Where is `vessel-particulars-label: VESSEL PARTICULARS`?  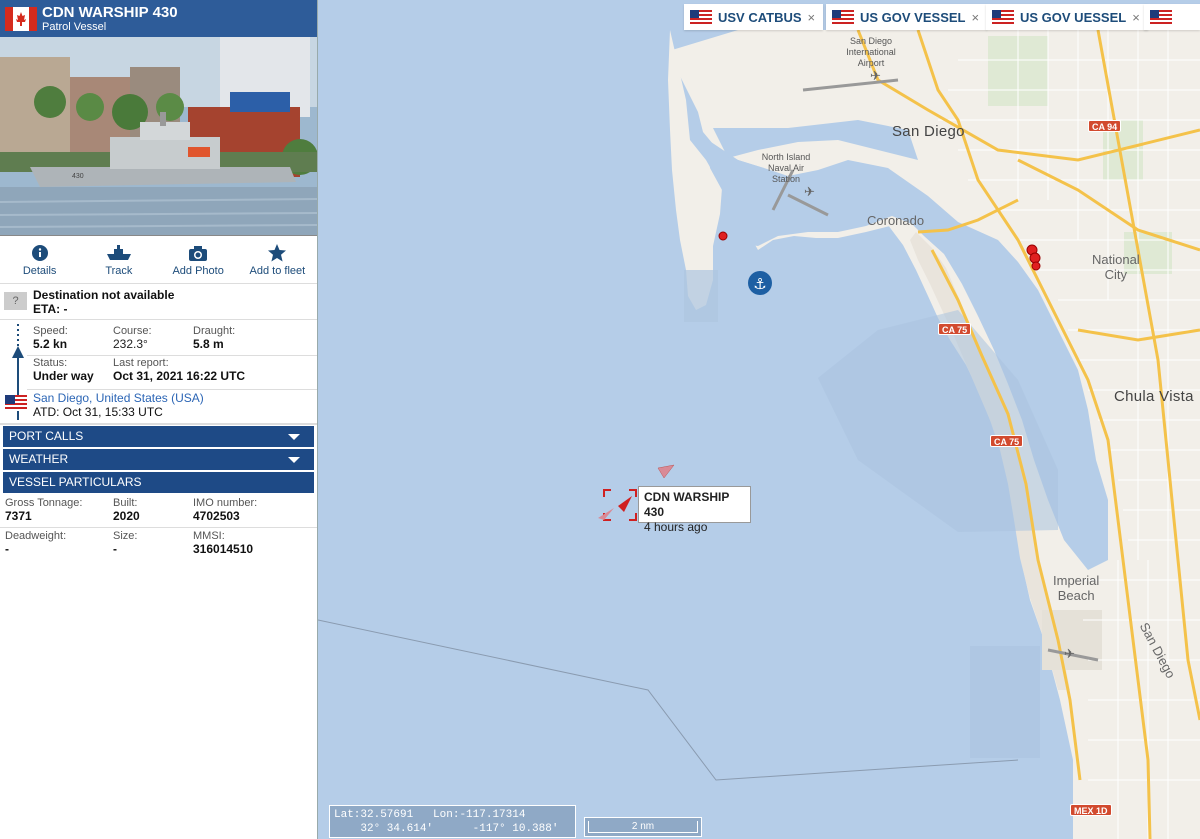 vessel-particulars-label: VESSEL PARTICULARS is located at coordinates (75, 482).